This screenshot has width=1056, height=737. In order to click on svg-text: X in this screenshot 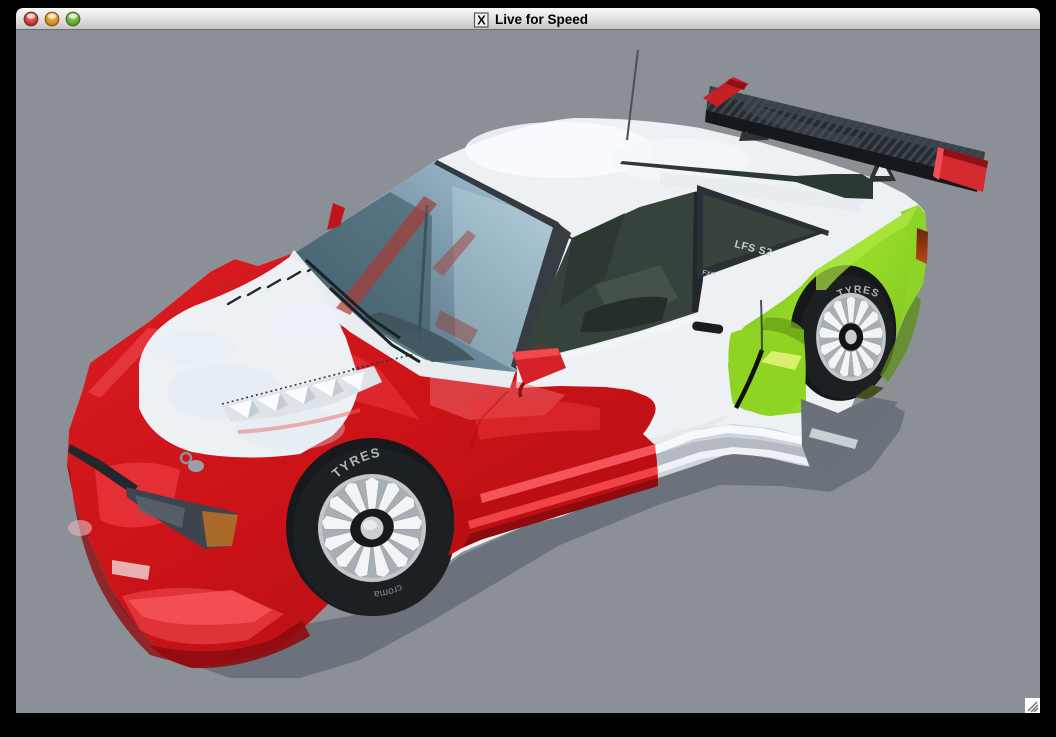, I will do `click(481, 20)`.